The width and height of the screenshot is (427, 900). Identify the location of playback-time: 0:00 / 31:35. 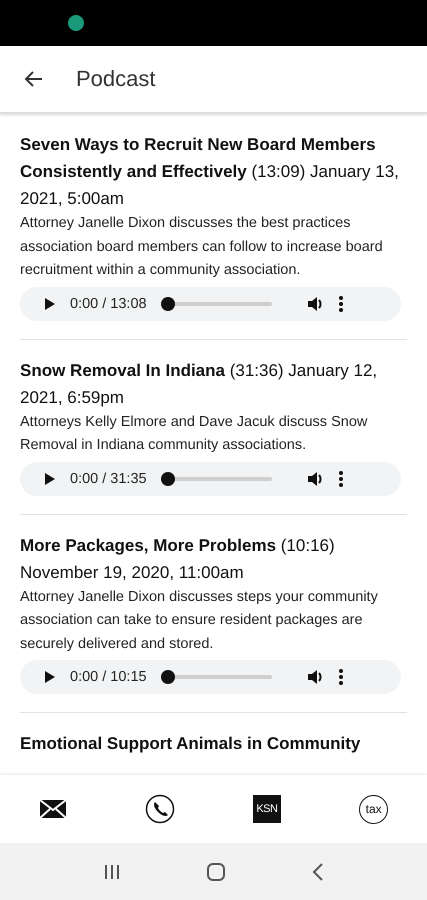
(108, 478).